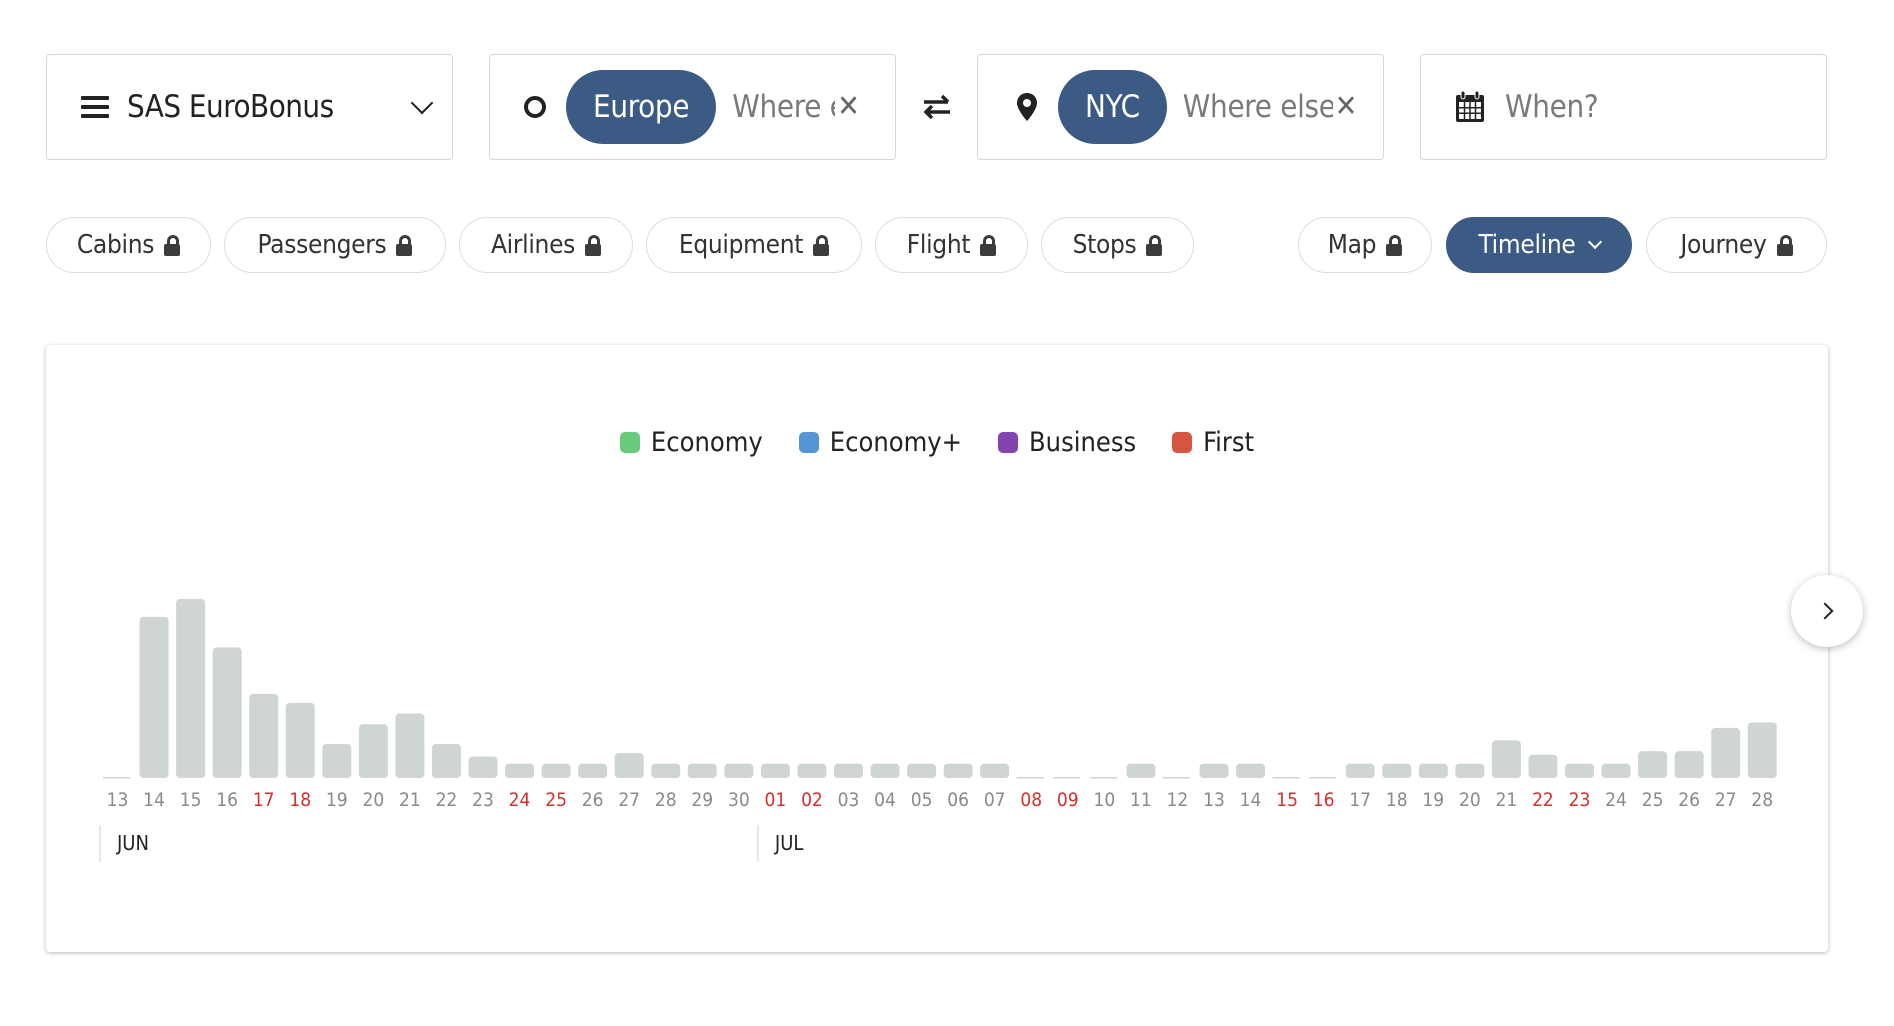 The height and width of the screenshot is (1026, 1894). Describe the element at coordinates (1824, 611) in the screenshot. I see `chevron-right-icon` at that location.